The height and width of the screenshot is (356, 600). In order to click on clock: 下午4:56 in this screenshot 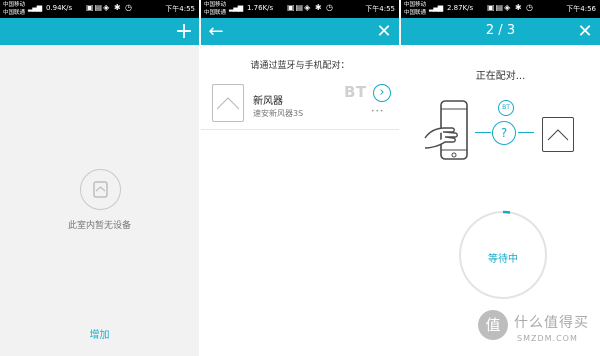, I will do `click(581, 9)`.